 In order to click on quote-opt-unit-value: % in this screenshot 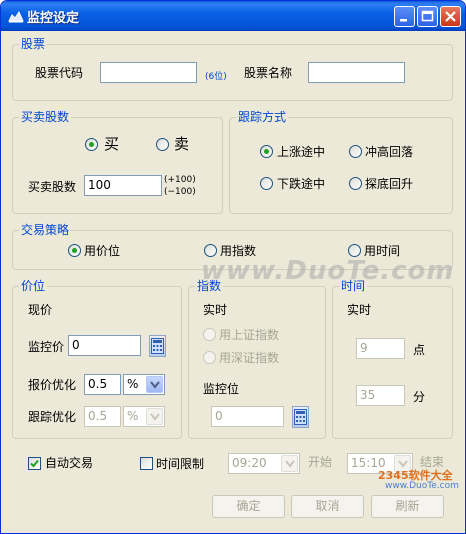, I will do `click(133, 384)`.